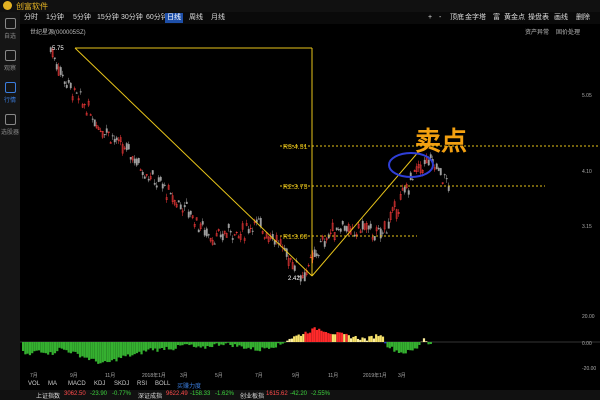 The image size is (600, 400). What do you see at coordinates (10, 29) in the screenshot?
I see `sidebar-item-watchlist: 自选` at bounding box center [10, 29].